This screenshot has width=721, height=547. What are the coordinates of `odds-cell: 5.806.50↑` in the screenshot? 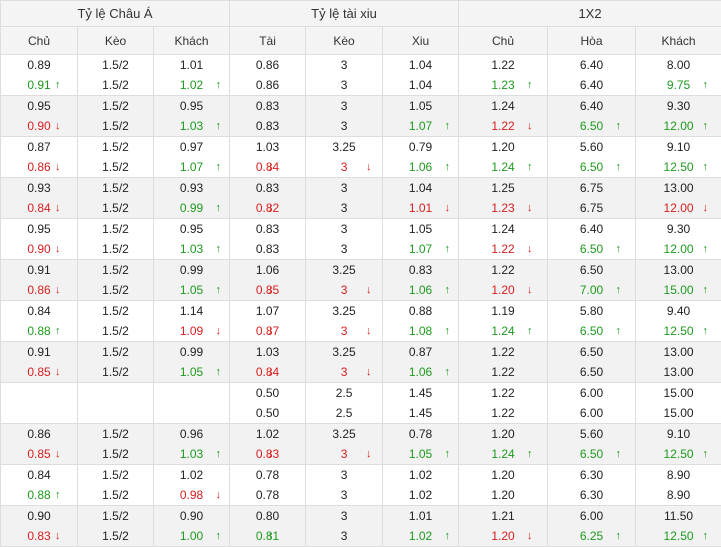 It's located at (592, 321).